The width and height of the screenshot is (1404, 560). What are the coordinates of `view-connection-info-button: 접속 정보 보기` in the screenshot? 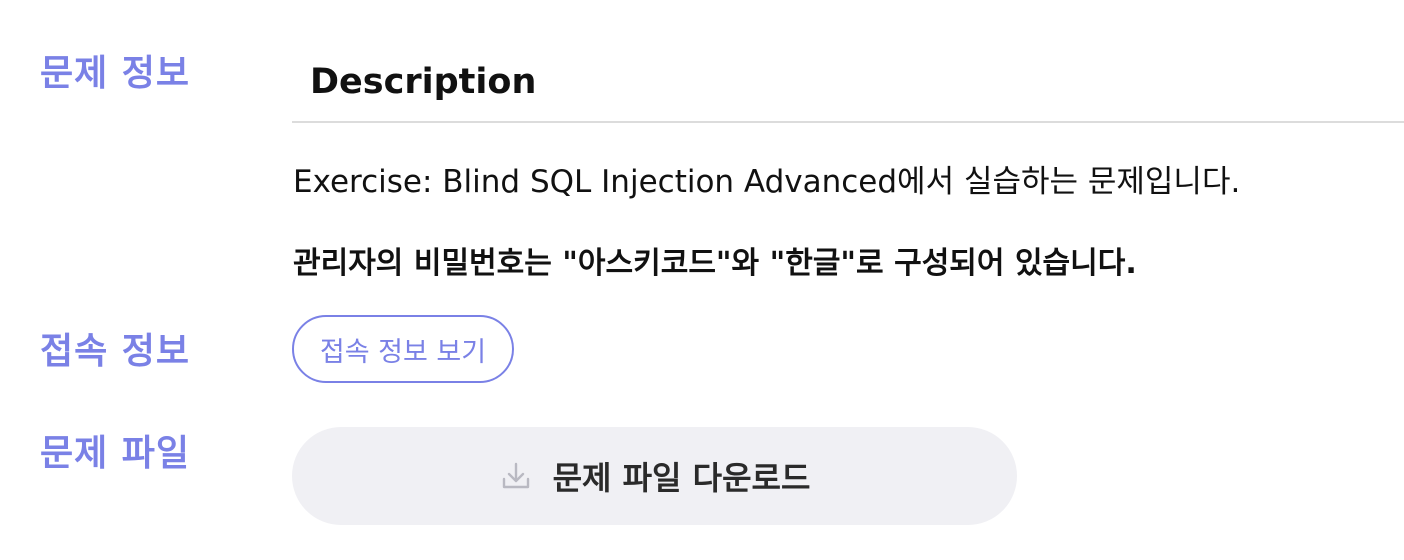 It's located at (403, 349).